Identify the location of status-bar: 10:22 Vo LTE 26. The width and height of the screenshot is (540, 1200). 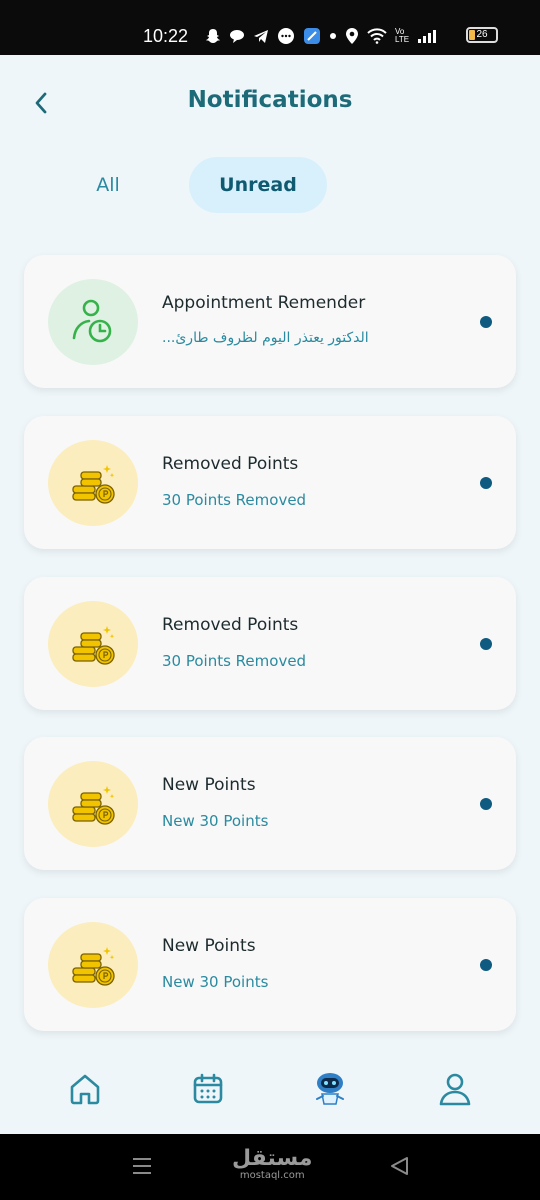
(270, 27).